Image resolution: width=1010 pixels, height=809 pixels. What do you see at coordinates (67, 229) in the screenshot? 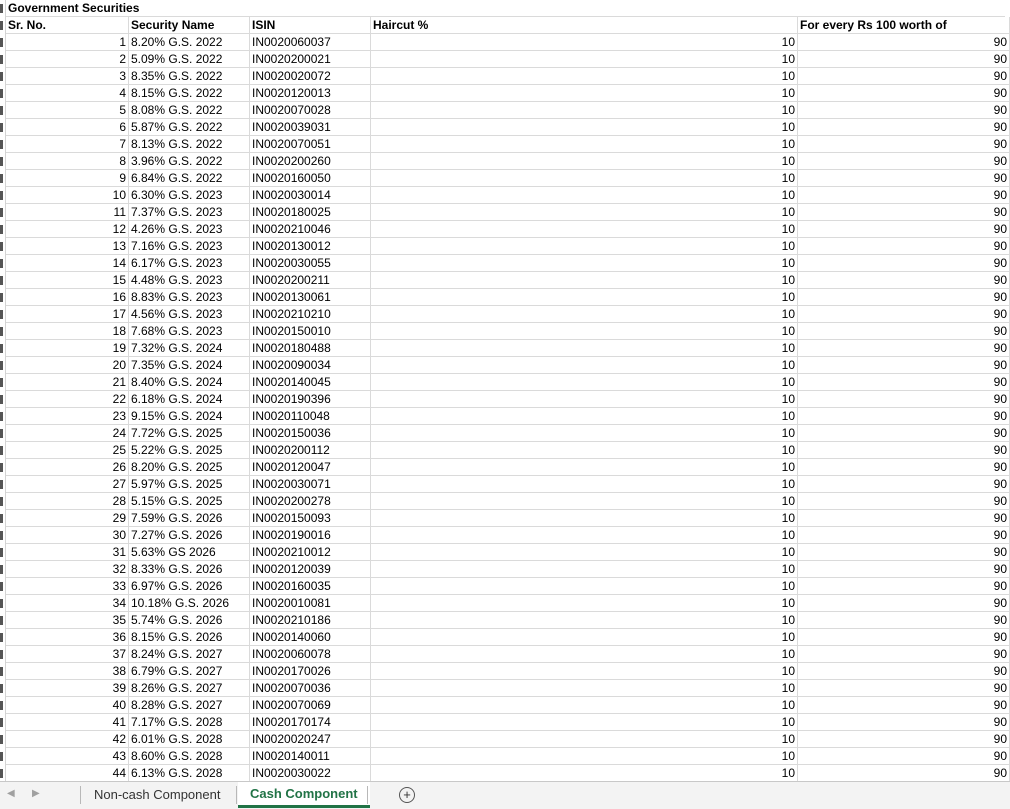
I see `cell-sr-no: 12` at bounding box center [67, 229].